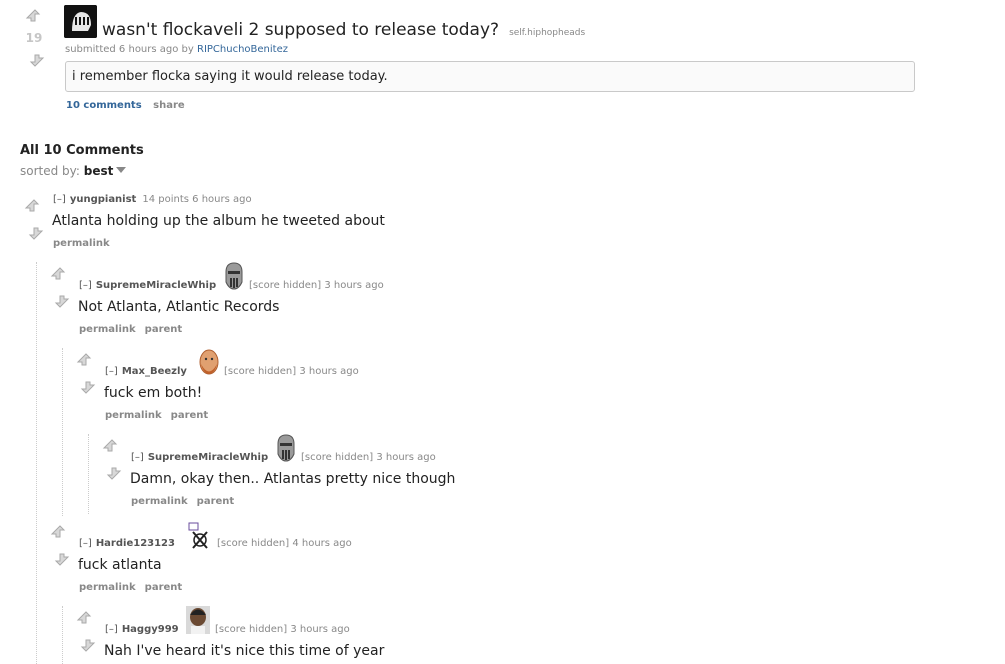  I want to click on comment-tagline: [–] yungpianist 14 points 6 hours ago, so click(152, 199).